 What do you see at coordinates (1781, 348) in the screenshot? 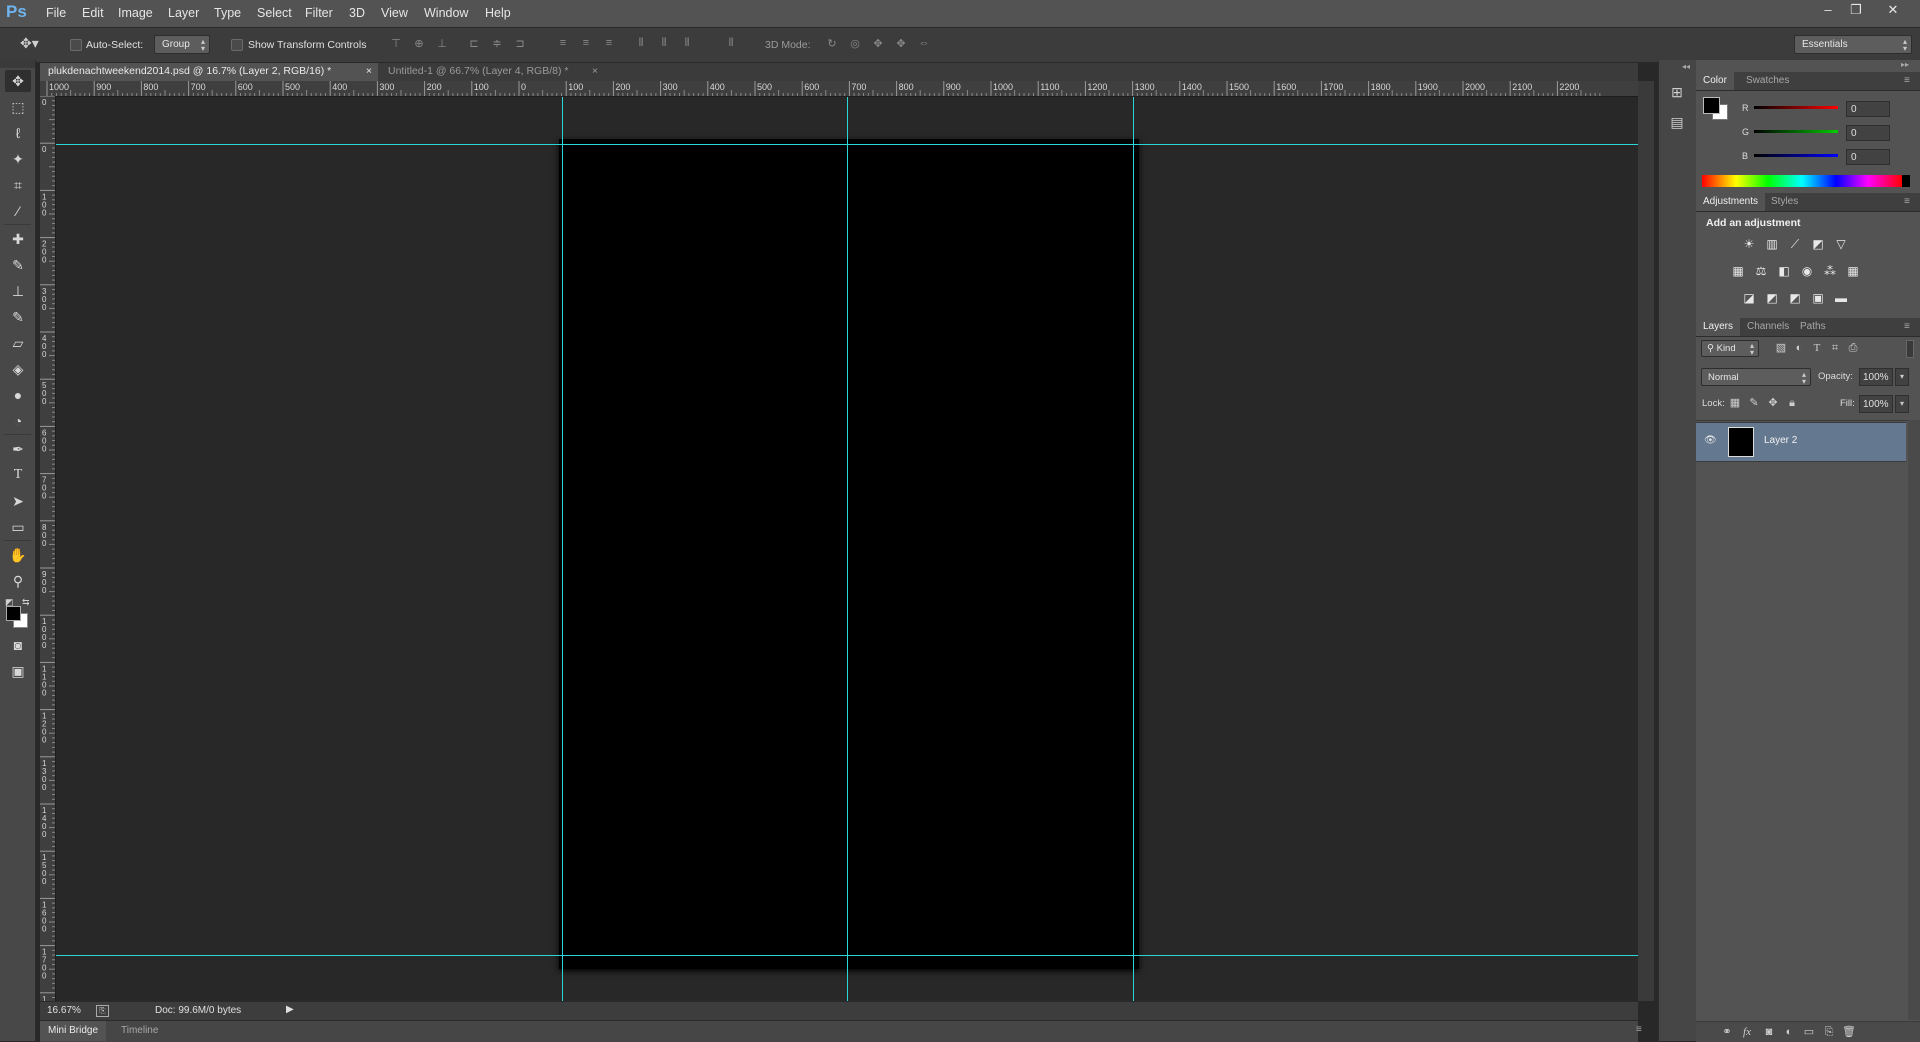
I see `pixel-filter-icon: ▧` at bounding box center [1781, 348].